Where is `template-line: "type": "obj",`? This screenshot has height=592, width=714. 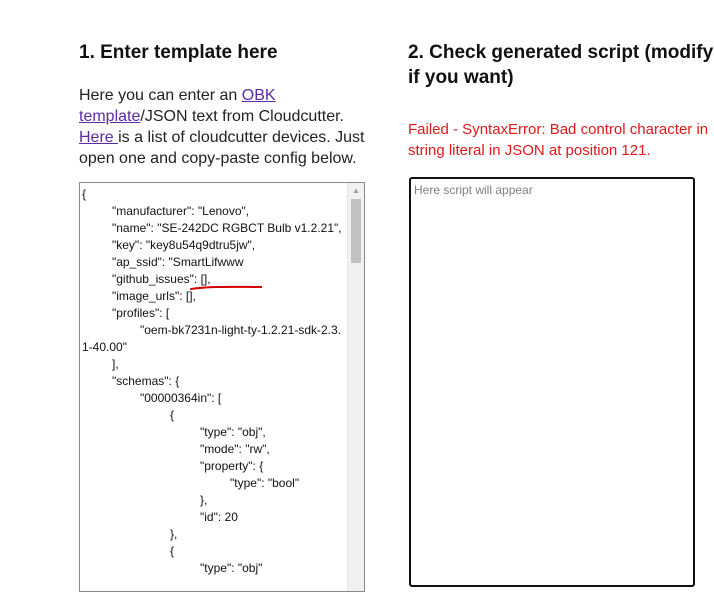 template-line: "type": "obj", is located at coordinates (233, 432).